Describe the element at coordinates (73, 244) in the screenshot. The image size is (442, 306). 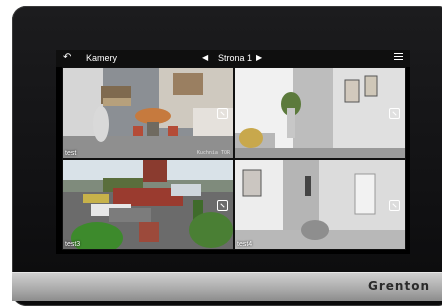
I see `camera-3-label: test3` at that location.